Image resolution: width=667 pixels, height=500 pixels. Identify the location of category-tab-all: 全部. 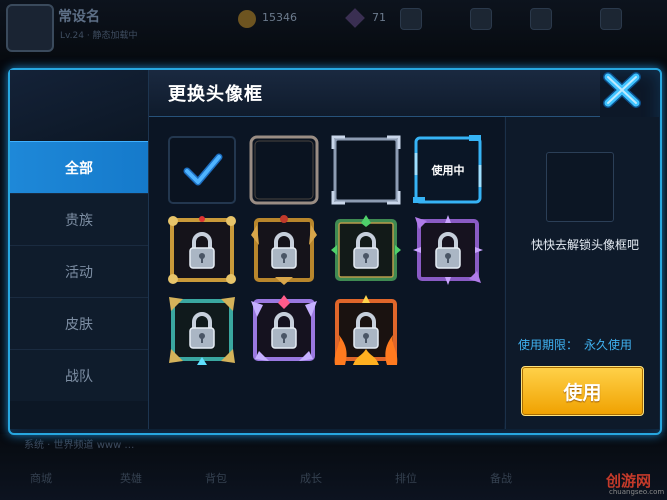
(79, 167).